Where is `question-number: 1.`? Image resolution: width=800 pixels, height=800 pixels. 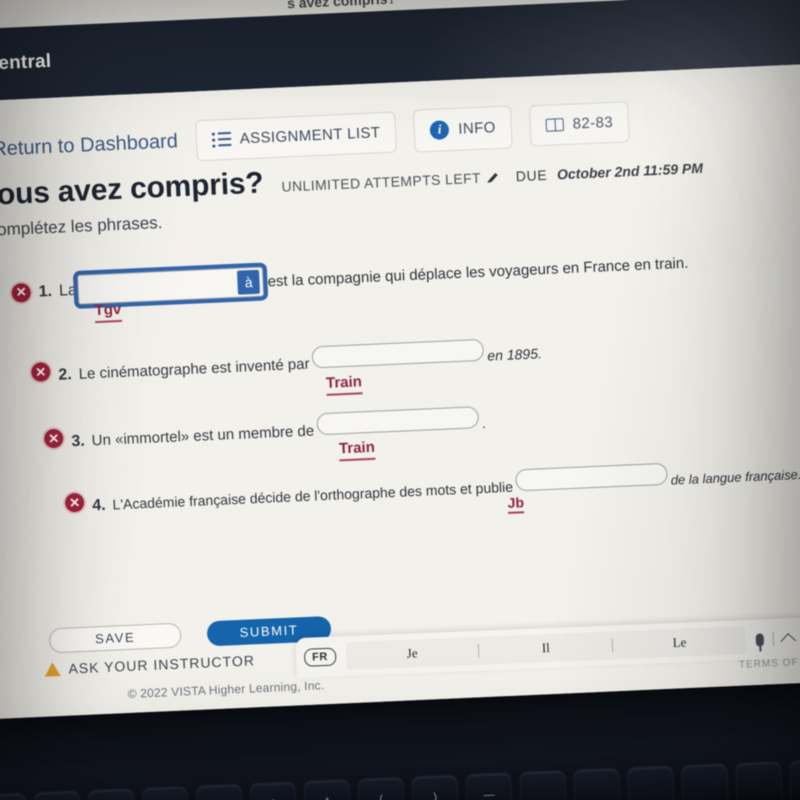
question-number: 1. is located at coordinates (45, 291).